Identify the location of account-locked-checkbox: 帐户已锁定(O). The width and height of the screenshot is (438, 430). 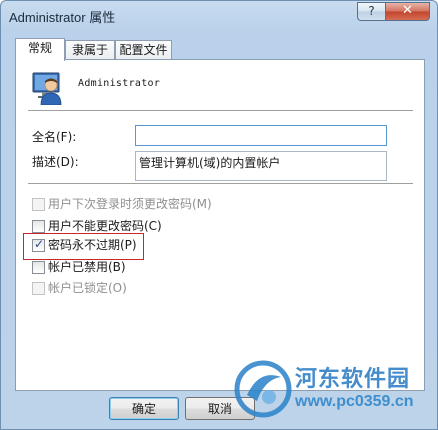
(79, 288).